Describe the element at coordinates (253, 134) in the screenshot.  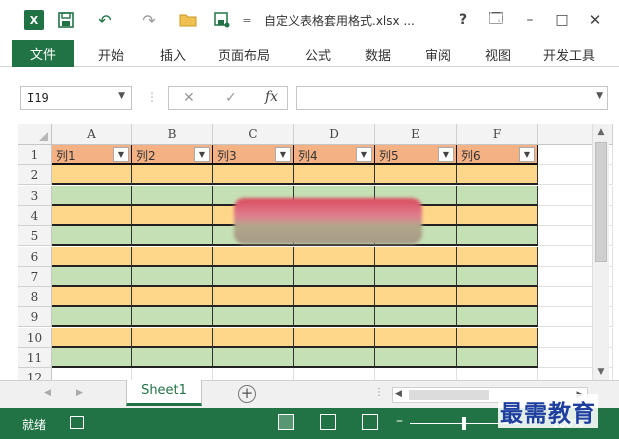
I see `column-header-c: C` at that location.